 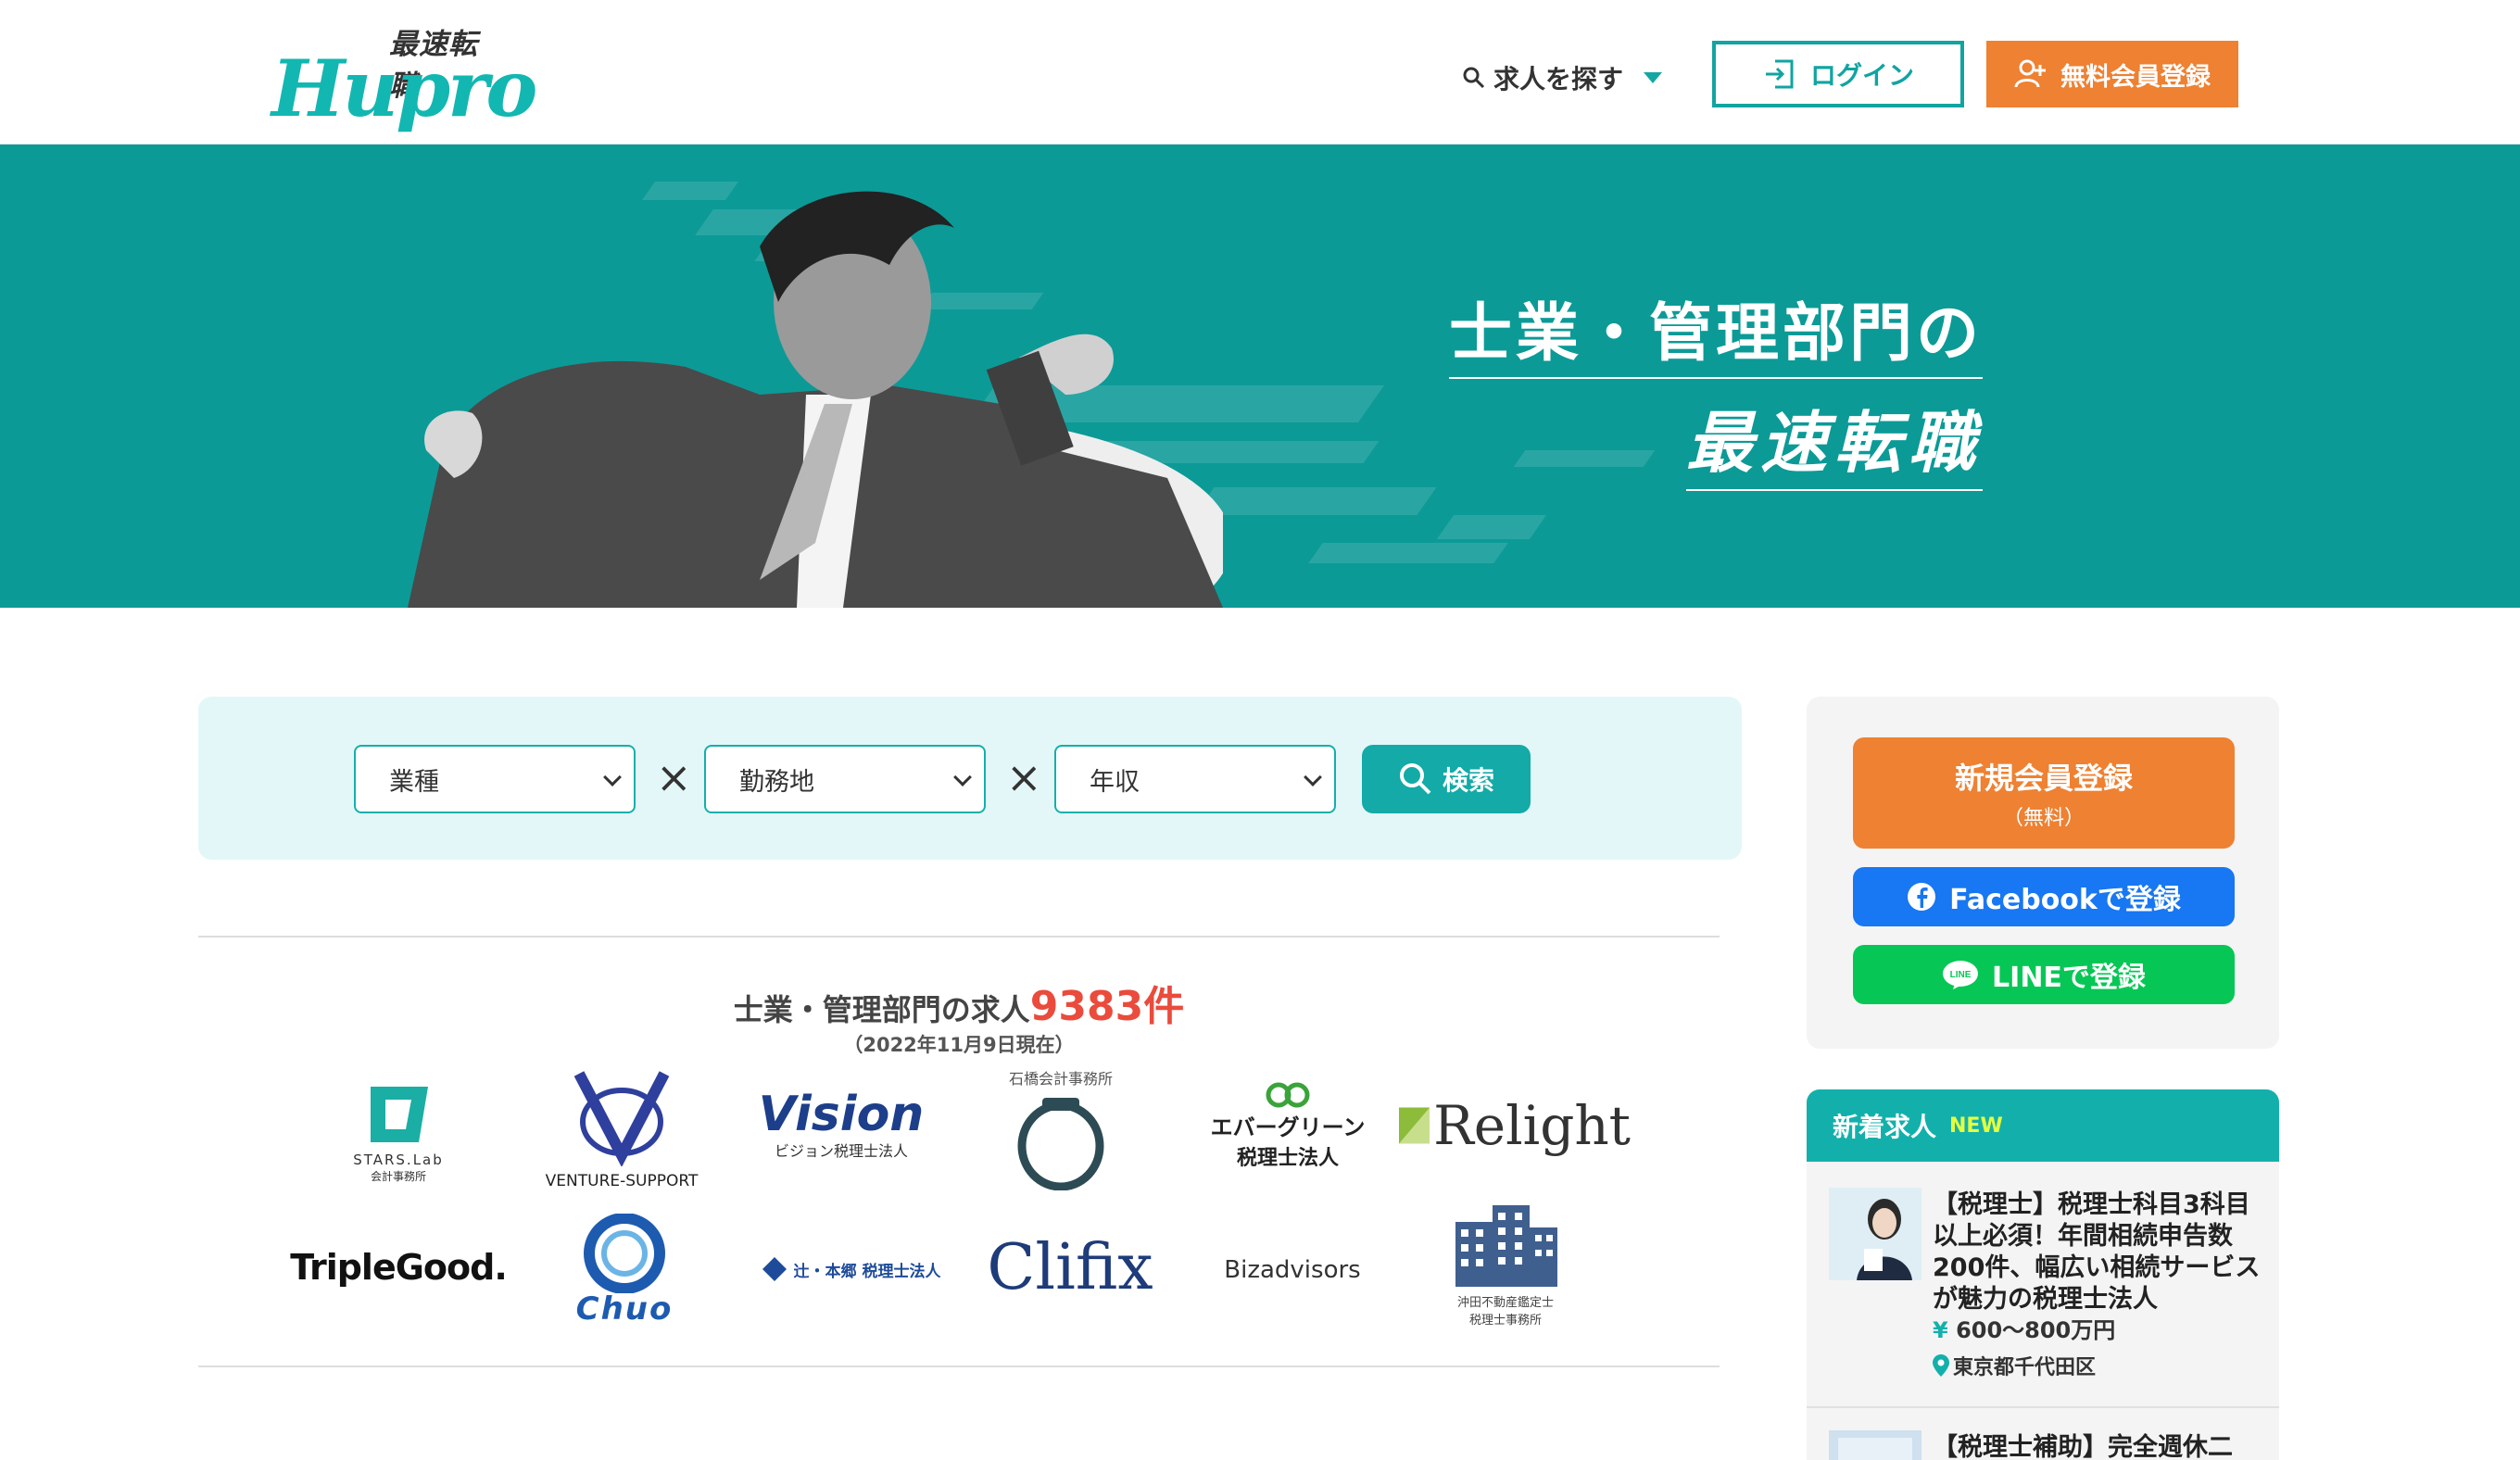 I want to click on new-register-button: 新規会員登録 （無料）, so click(x=2044, y=793).